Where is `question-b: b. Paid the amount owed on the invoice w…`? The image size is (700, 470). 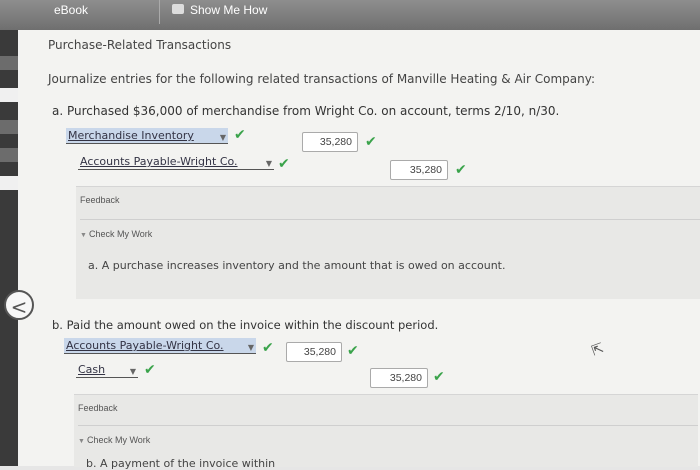
question-b: b. Paid the amount owed on the invoice w… is located at coordinates (245, 325).